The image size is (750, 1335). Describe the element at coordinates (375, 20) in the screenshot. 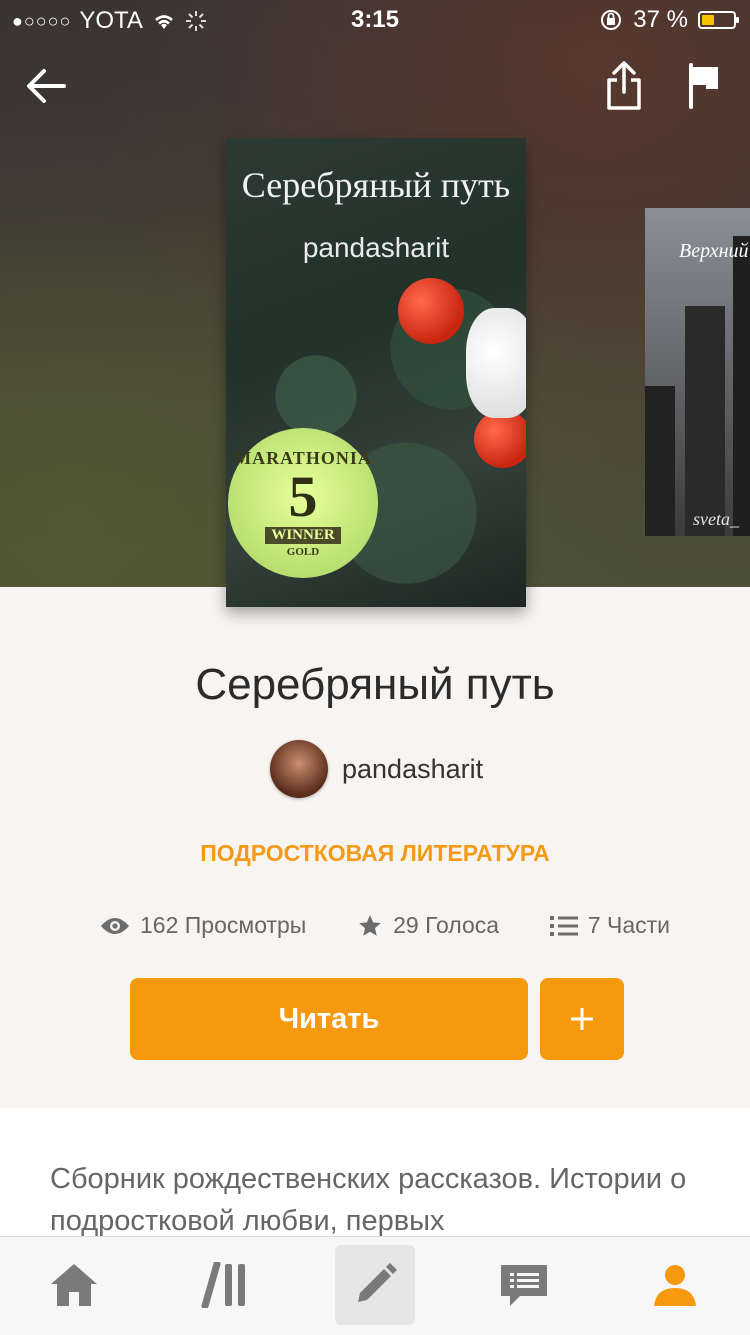

I see `status-bar: ●○○○○ YOTA 3:15 37 %` at that location.